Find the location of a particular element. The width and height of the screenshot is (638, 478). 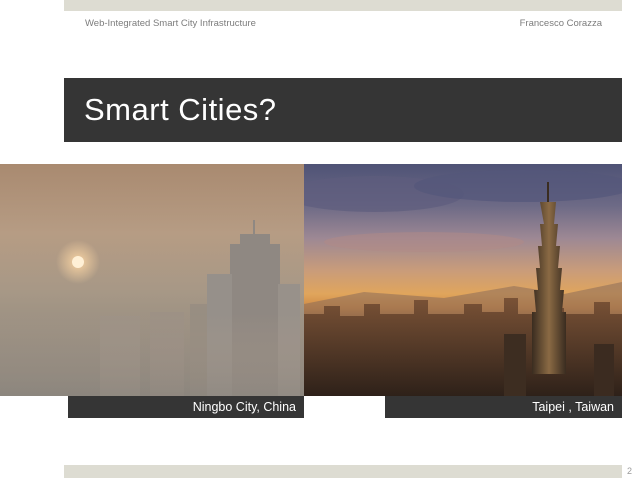

sun is located at coordinates (78, 262).